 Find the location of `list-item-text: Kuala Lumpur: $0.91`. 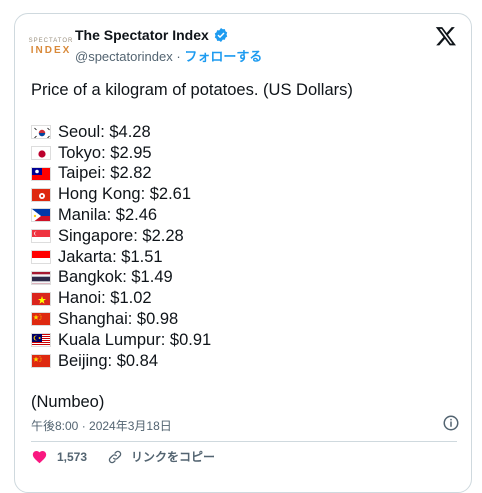

list-item-text: Kuala Lumpur: $0.91 is located at coordinates (135, 339).